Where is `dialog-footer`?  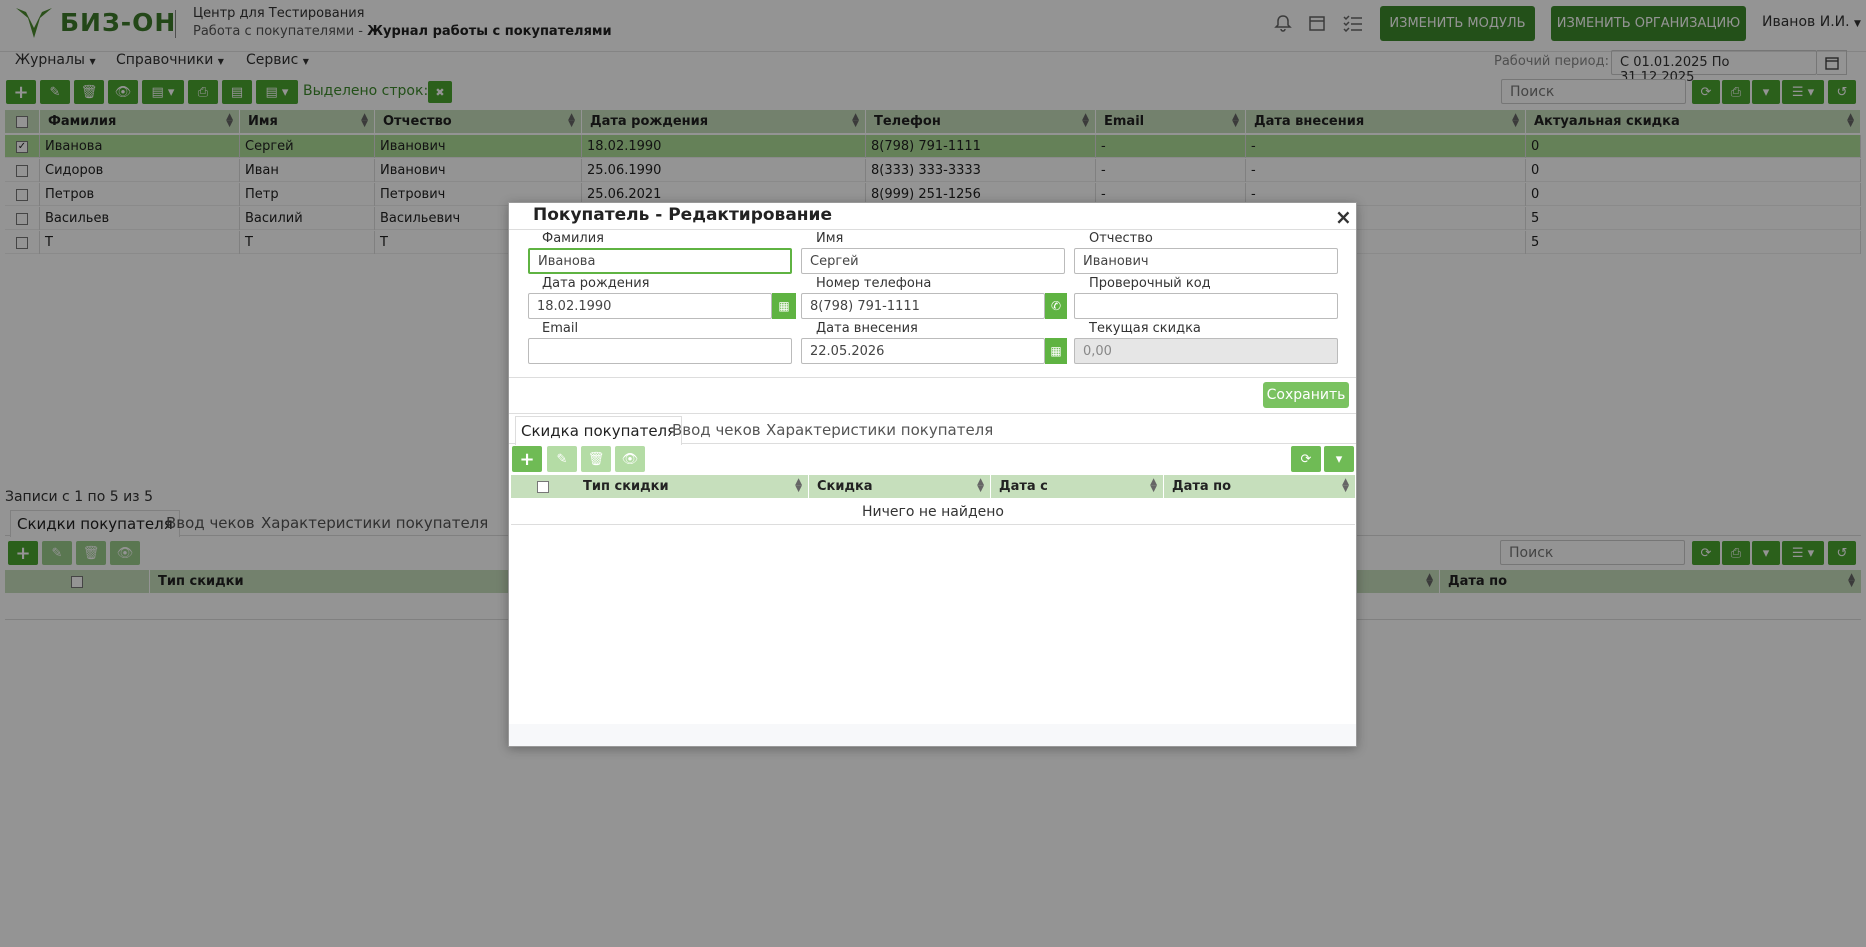 dialog-footer is located at coordinates (932, 735).